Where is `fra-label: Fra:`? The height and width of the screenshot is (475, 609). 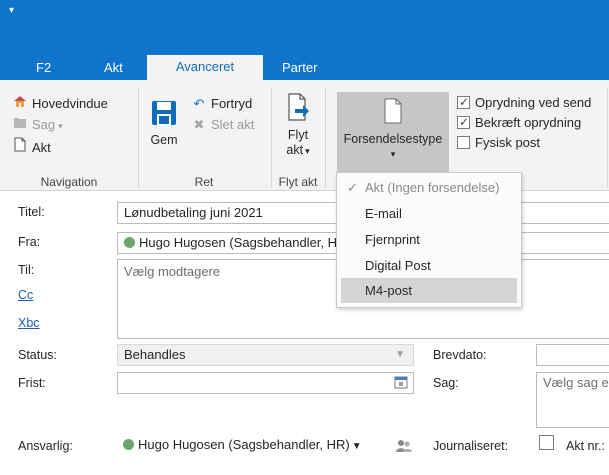 fra-label: Fra: is located at coordinates (29, 242).